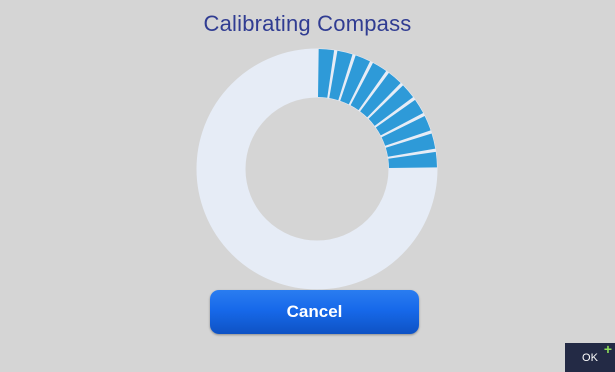 This screenshot has width=615, height=372. What do you see at coordinates (607, 349) in the screenshot?
I see `plus-icon: +` at bounding box center [607, 349].